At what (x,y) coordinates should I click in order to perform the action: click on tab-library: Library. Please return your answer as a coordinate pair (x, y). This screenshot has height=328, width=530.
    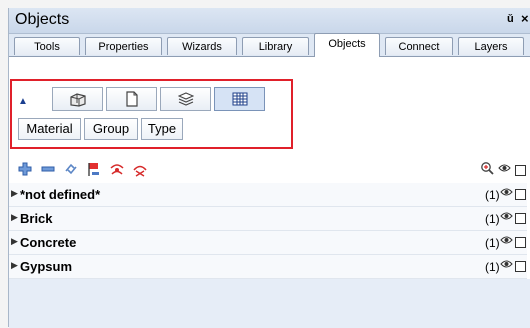
    Looking at the image, I should click on (275, 46).